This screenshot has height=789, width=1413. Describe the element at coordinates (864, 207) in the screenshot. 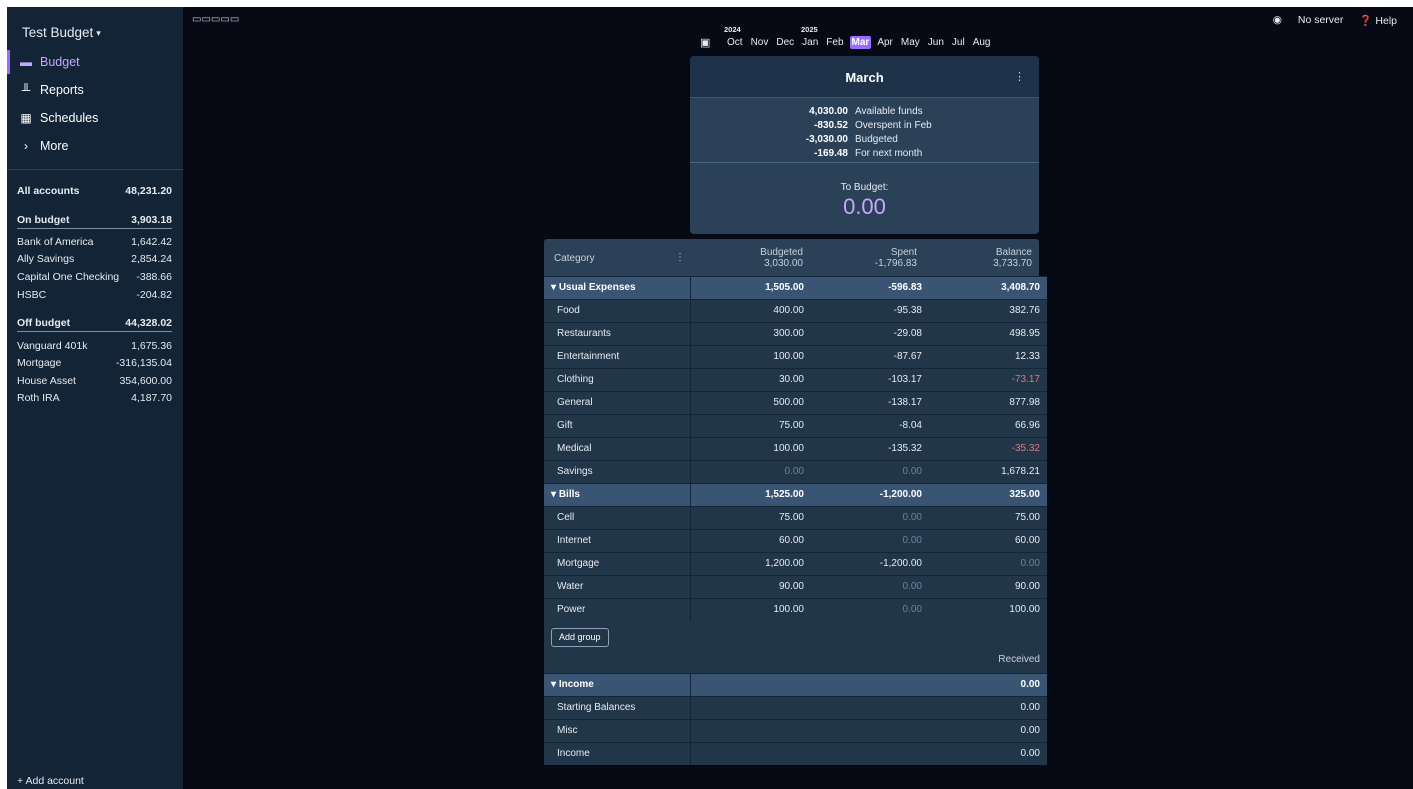

I see `to-budget-value: 0.00` at that location.